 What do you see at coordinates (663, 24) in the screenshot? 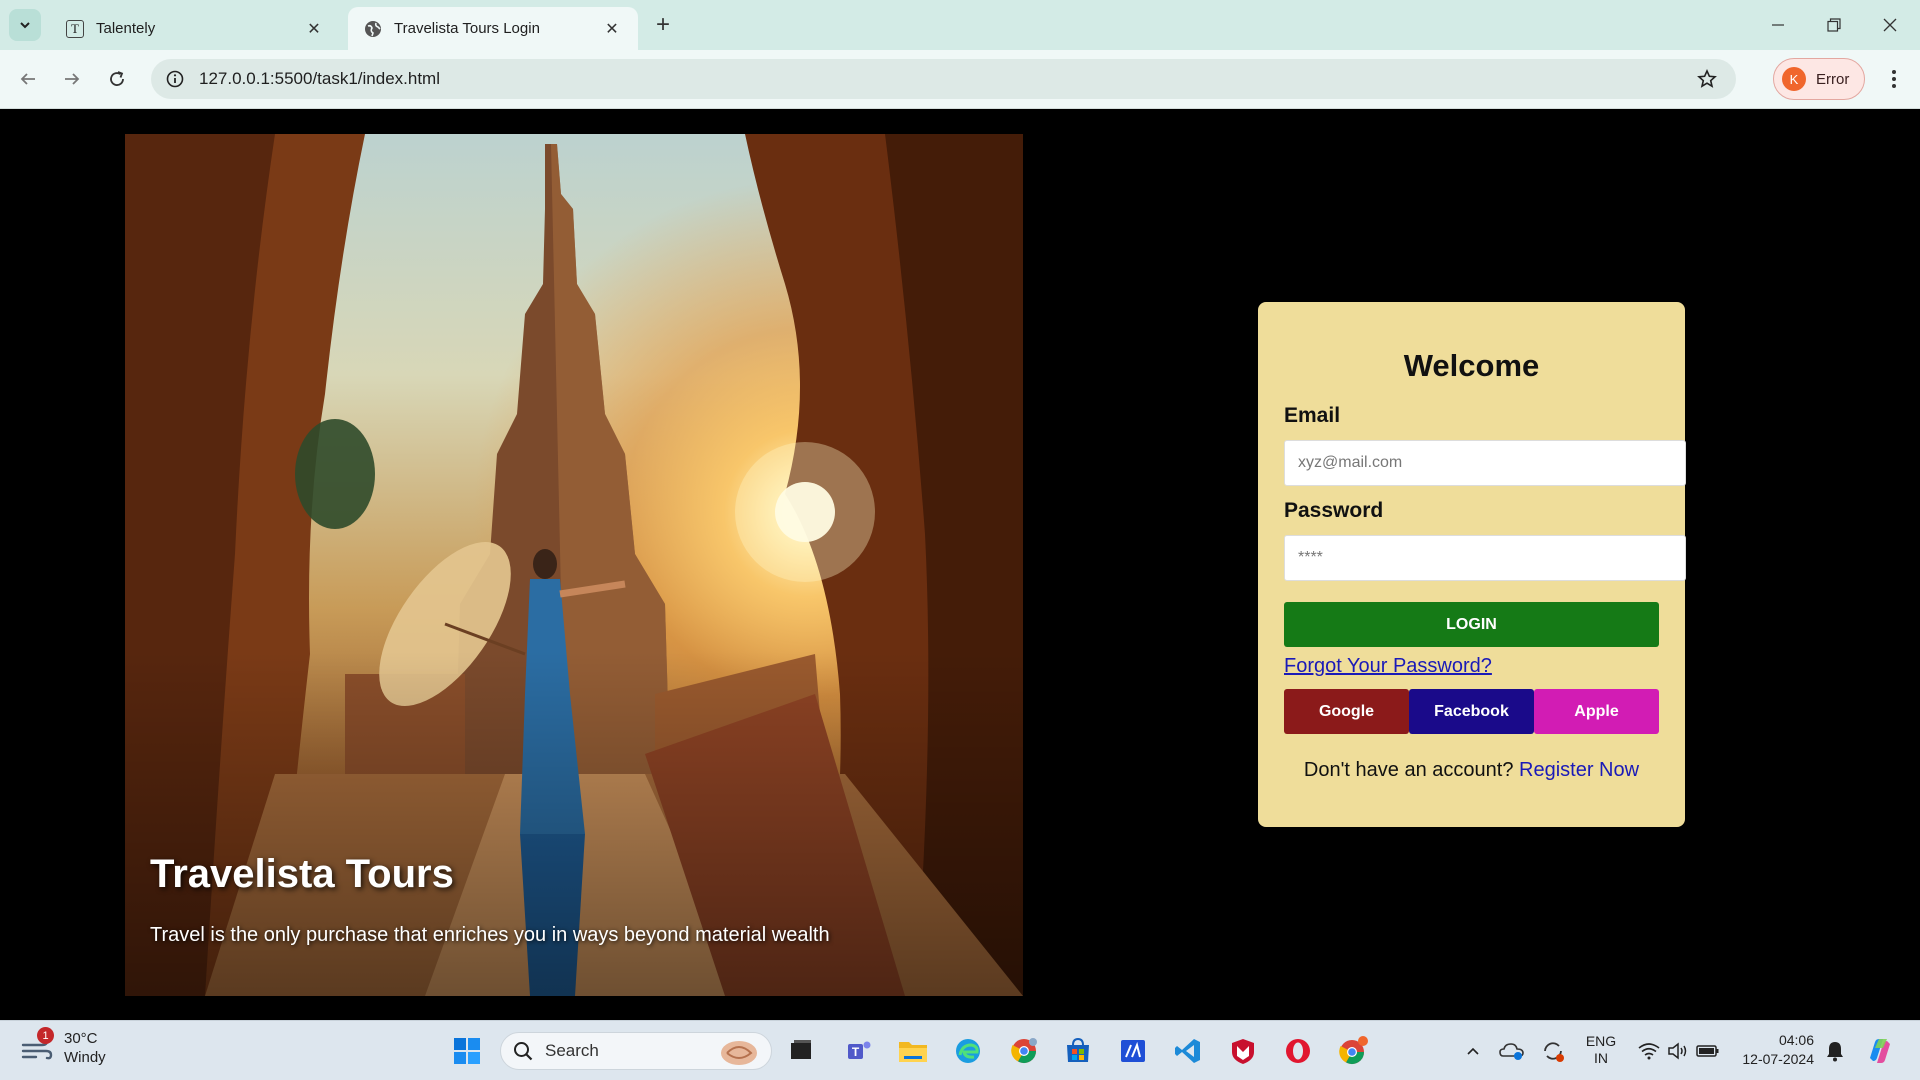
I see `new-tab-plus-icon: +` at bounding box center [663, 24].